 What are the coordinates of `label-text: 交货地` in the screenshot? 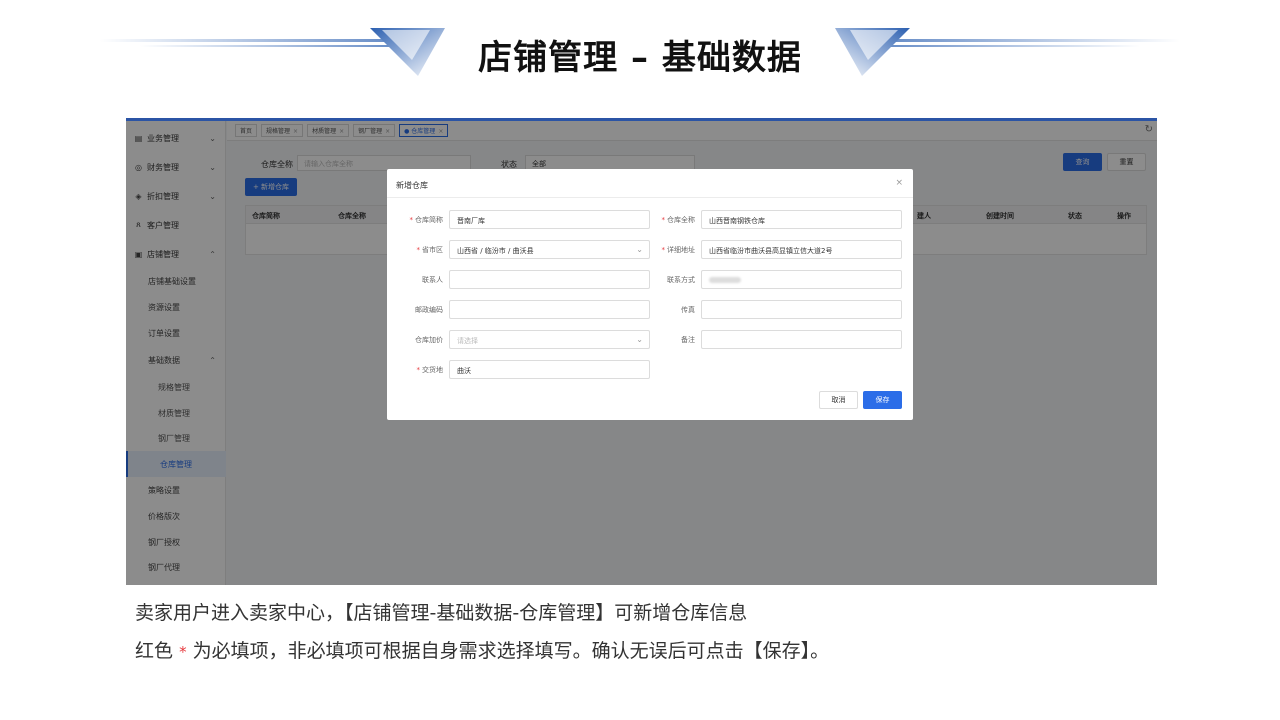 It's located at (432, 370).